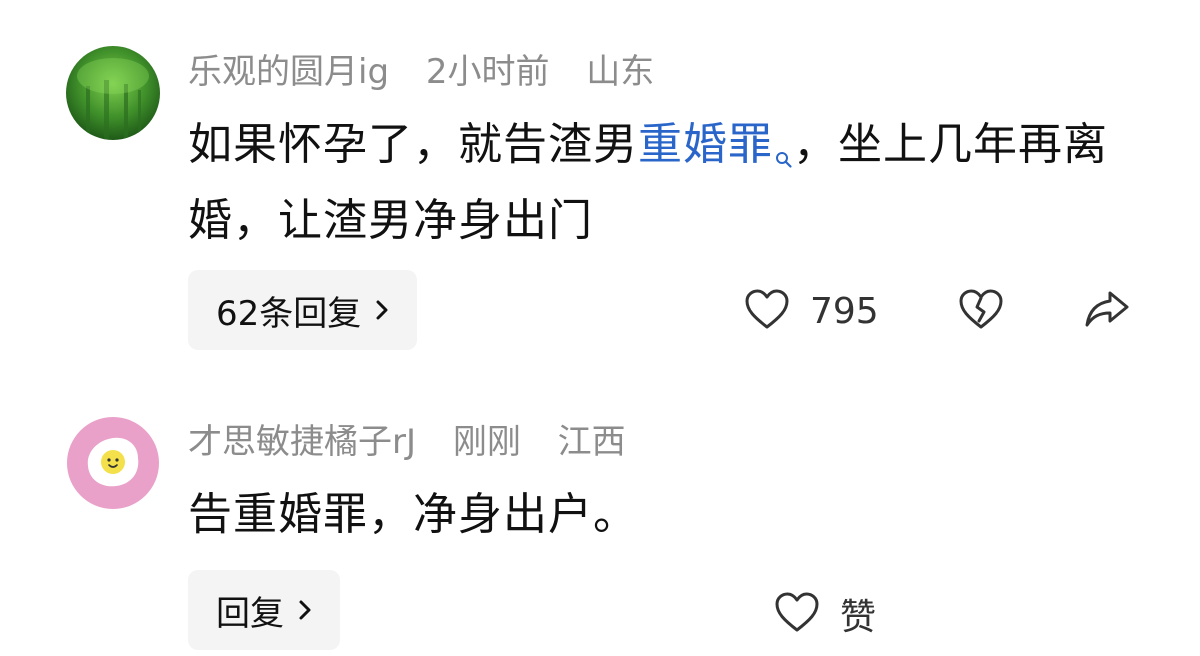  Describe the element at coordinates (784, 155) in the screenshot. I see `search-icon` at that location.